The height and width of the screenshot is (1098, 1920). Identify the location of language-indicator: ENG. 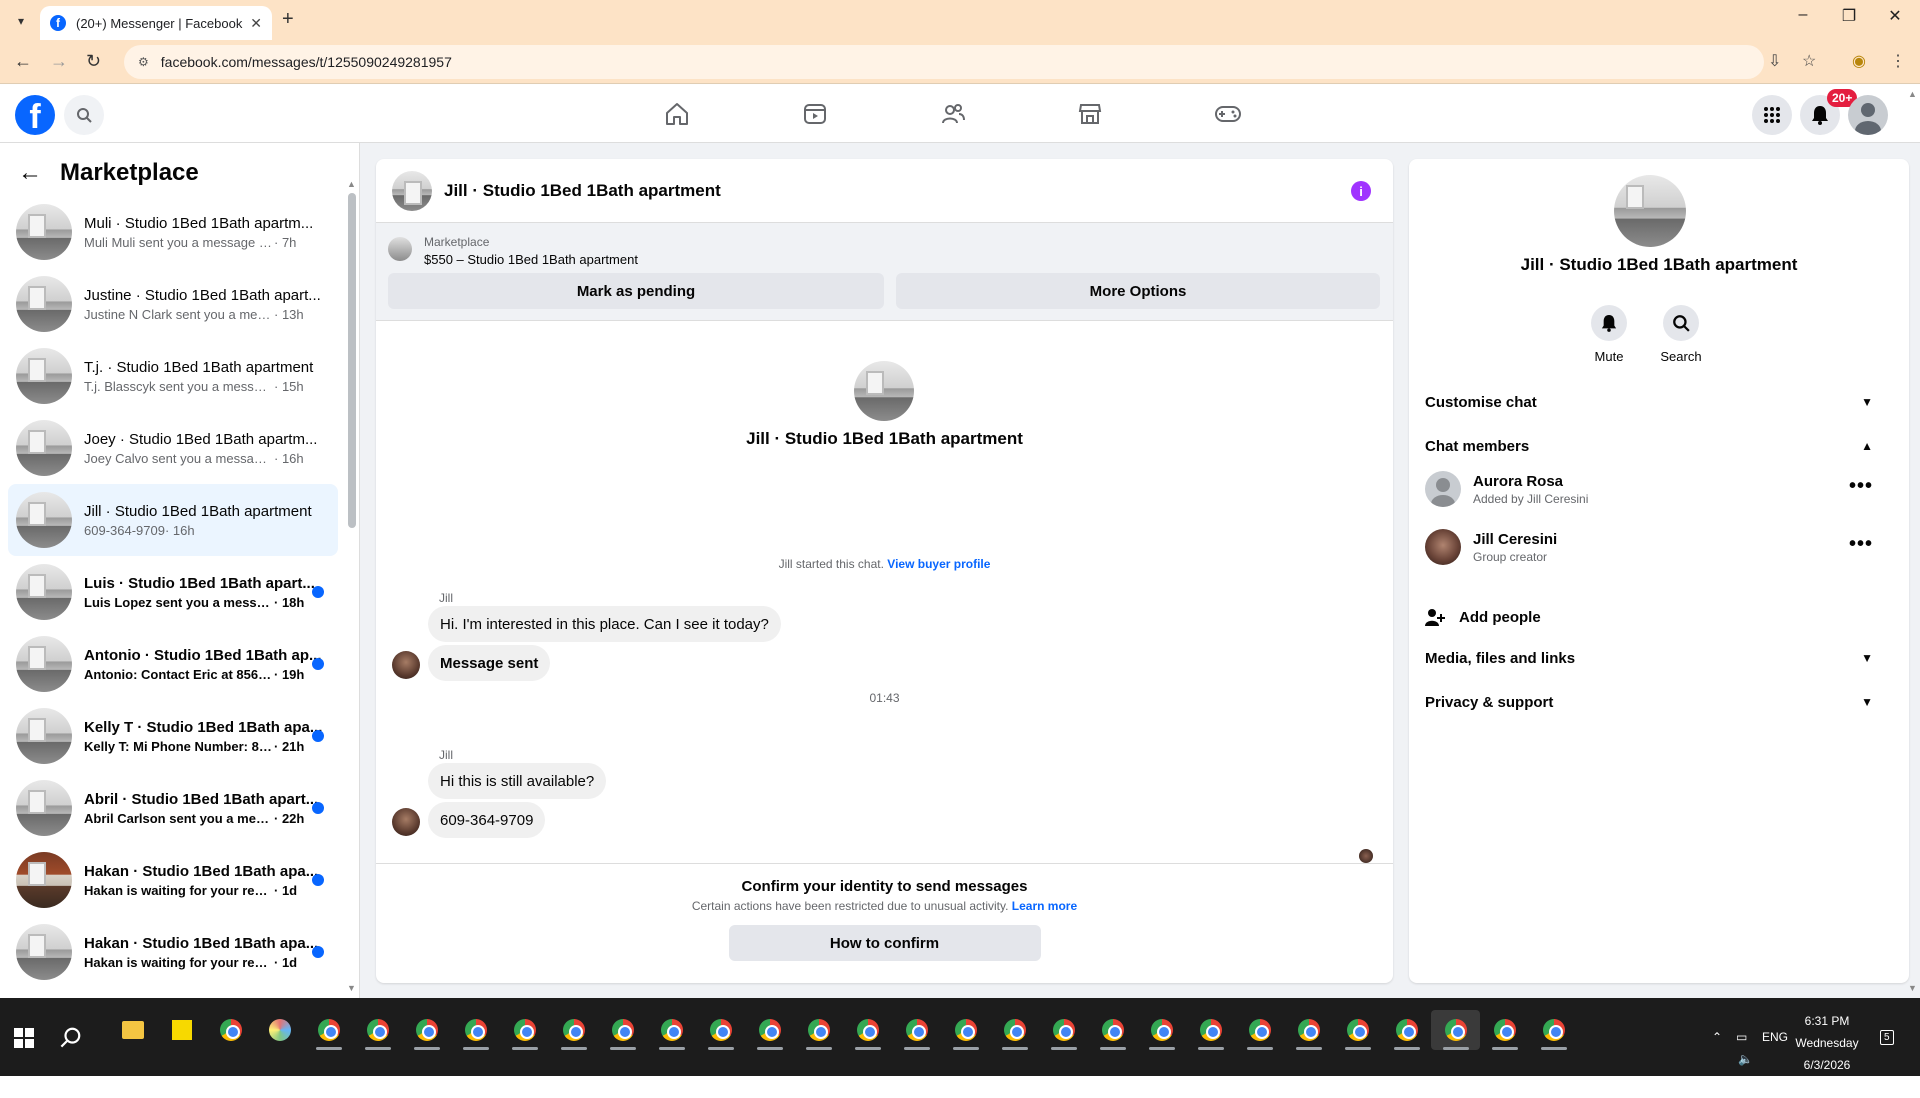
(1775, 1037).